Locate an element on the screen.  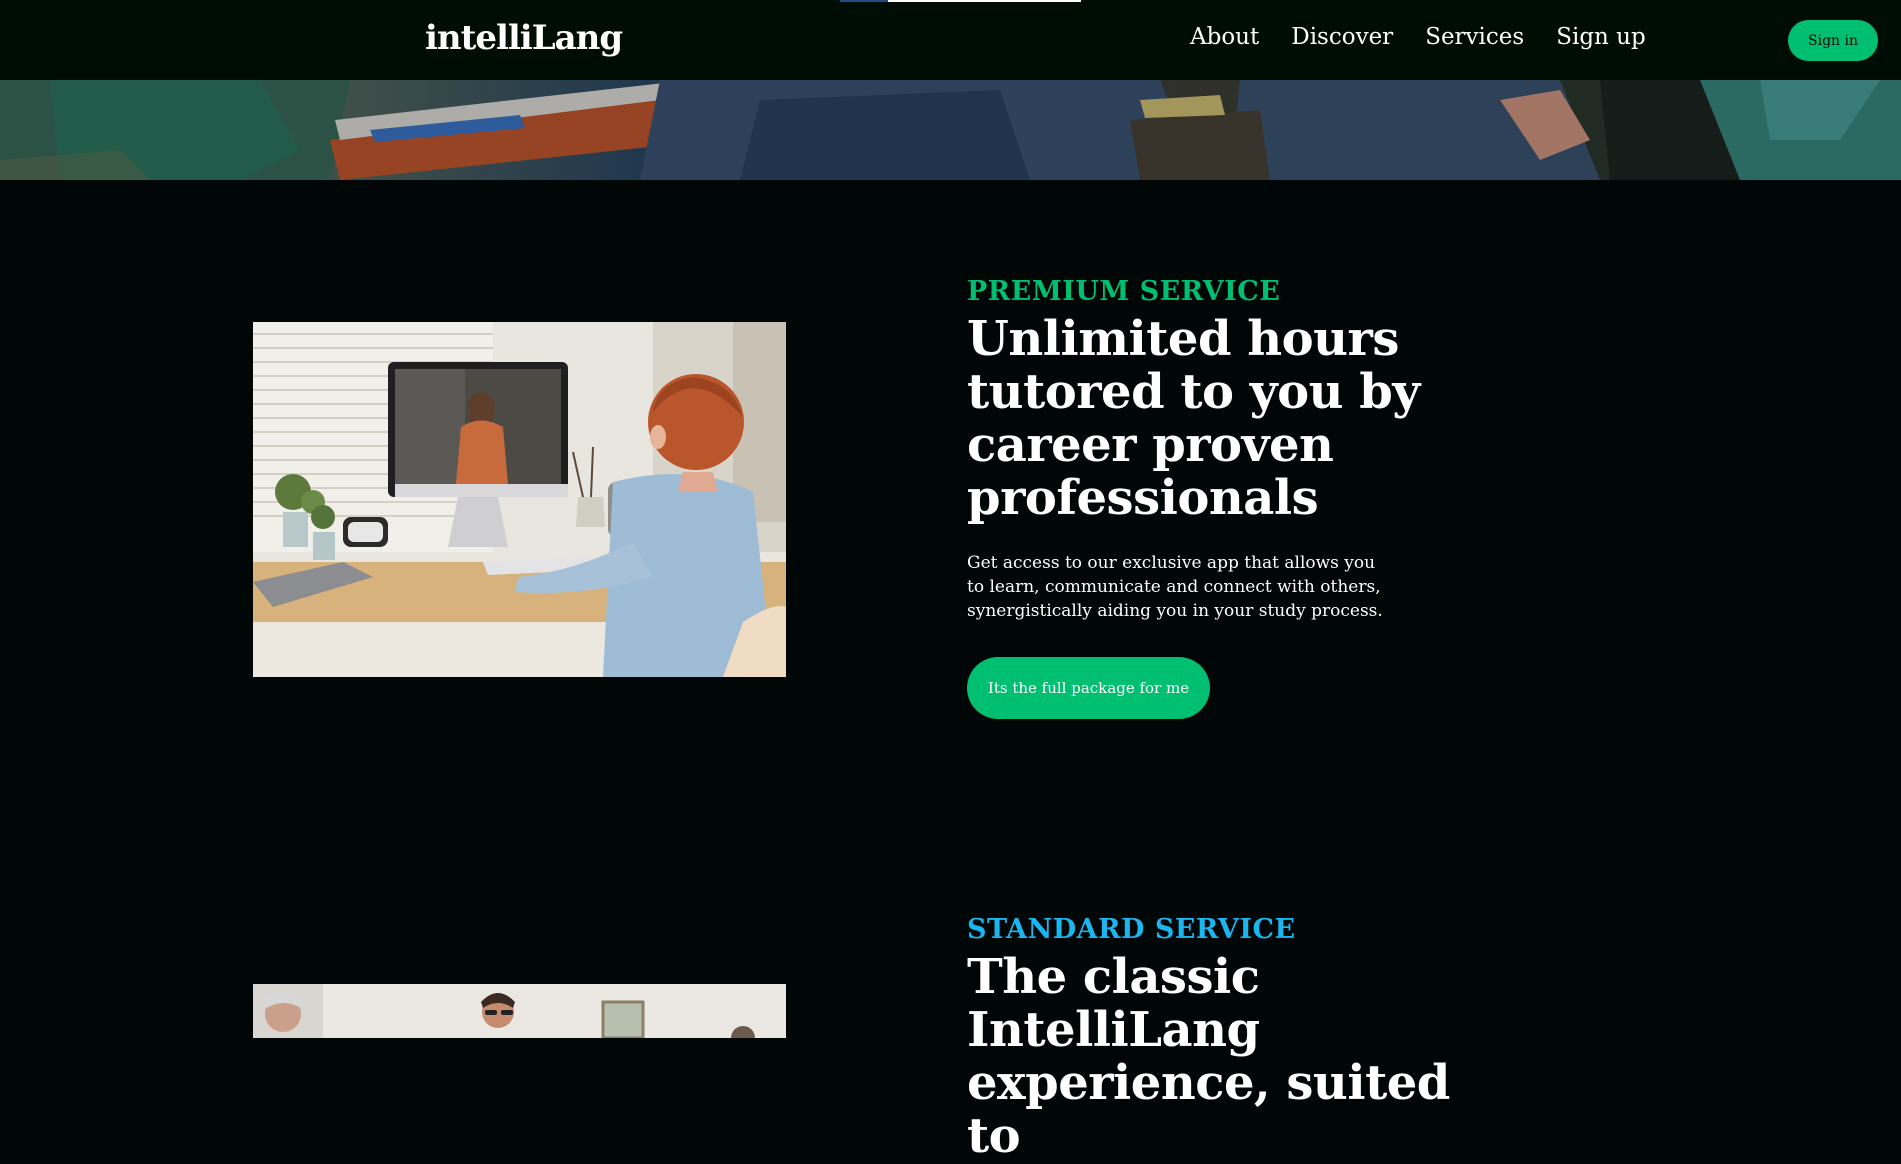
full-package-button: Its the full package for me is located at coordinates (1088, 688).